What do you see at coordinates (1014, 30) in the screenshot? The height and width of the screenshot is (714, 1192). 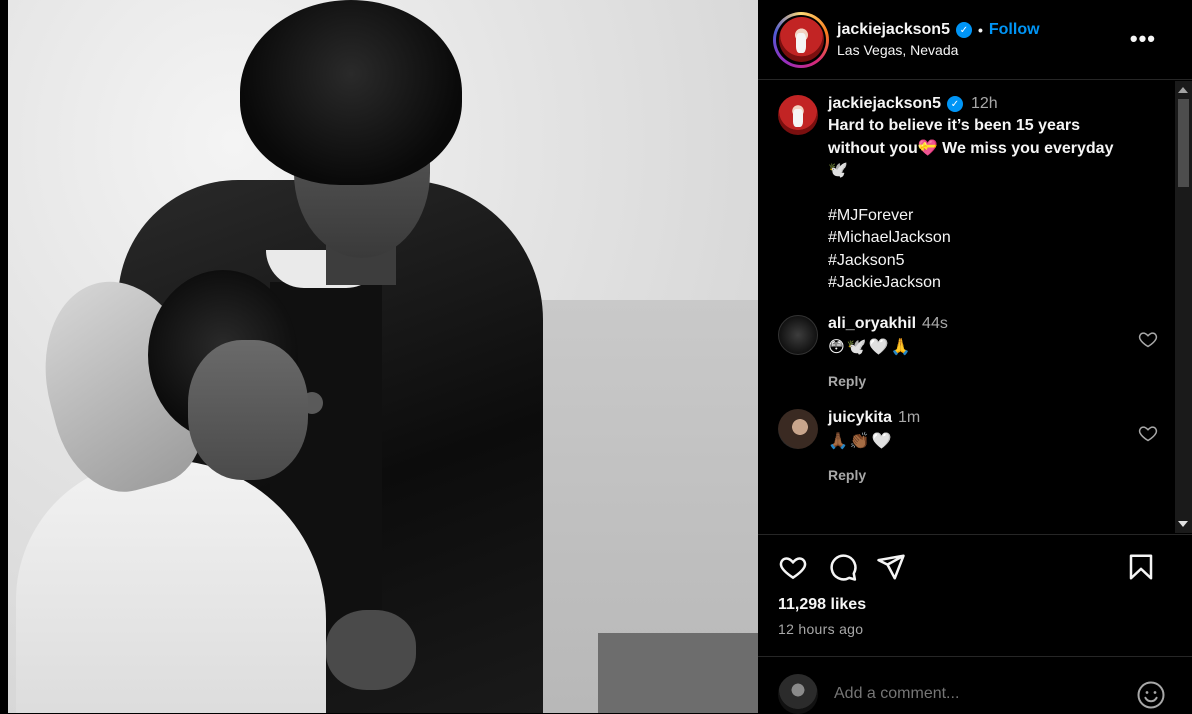 I see `follow-button: Follow` at bounding box center [1014, 30].